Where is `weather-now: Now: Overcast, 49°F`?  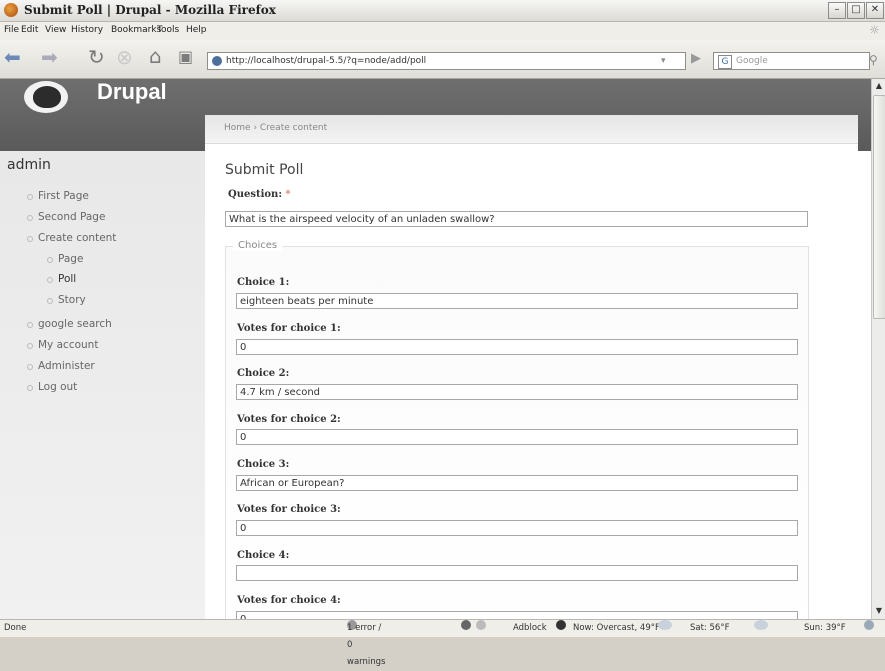 weather-now: Now: Overcast, 49°F is located at coordinates (616, 628).